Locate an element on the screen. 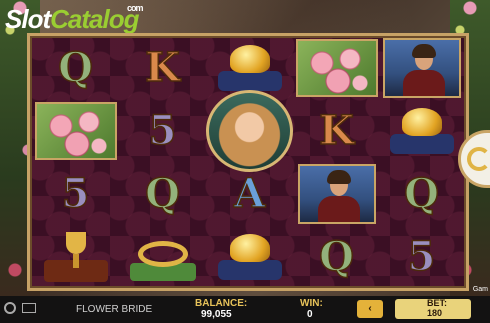 The width and height of the screenshot is (490, 323). symbol-a: A is located at coordinates (249, 193).